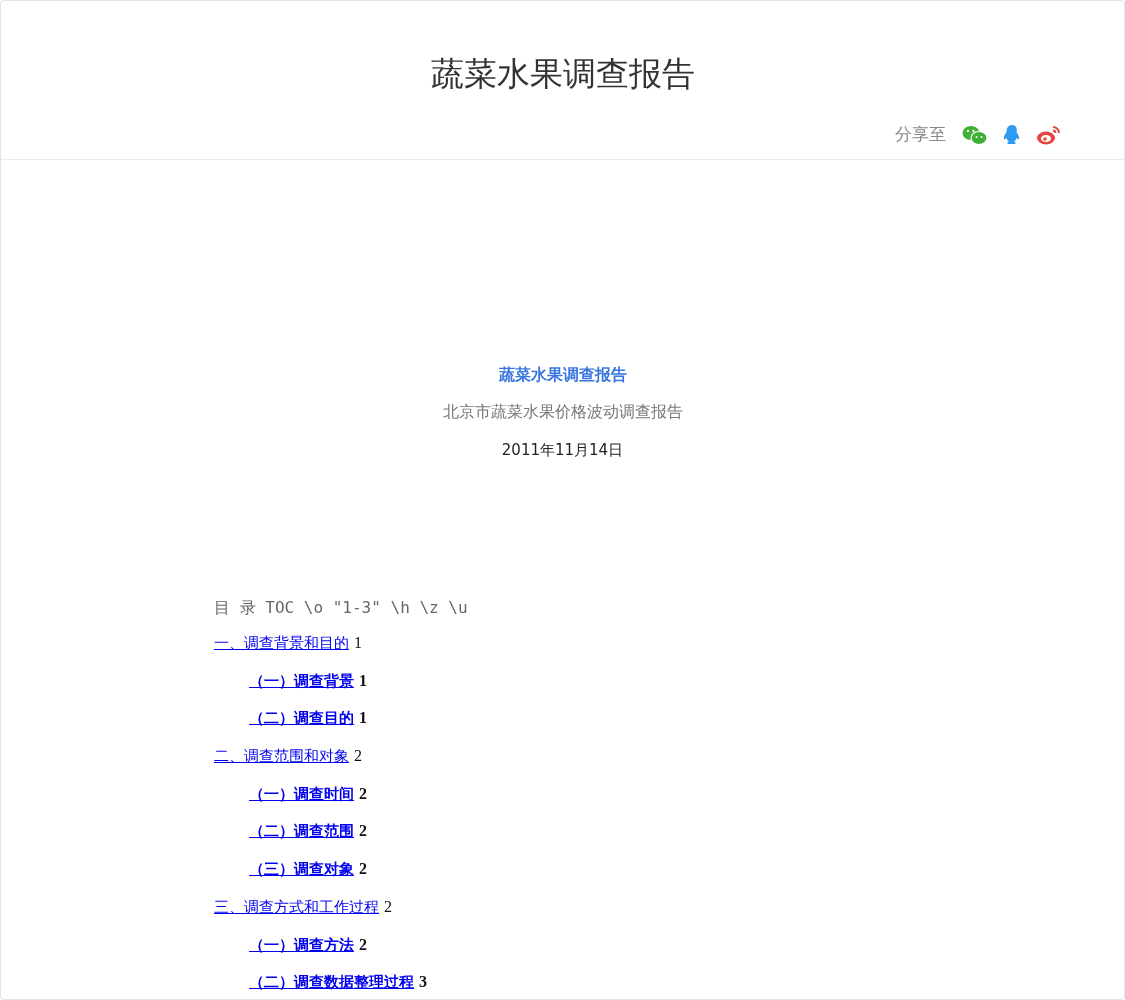 This screenshot has height=1000, width=1125. I want to click on toc-link: 二、调查范围和对象, so click(281, 757).